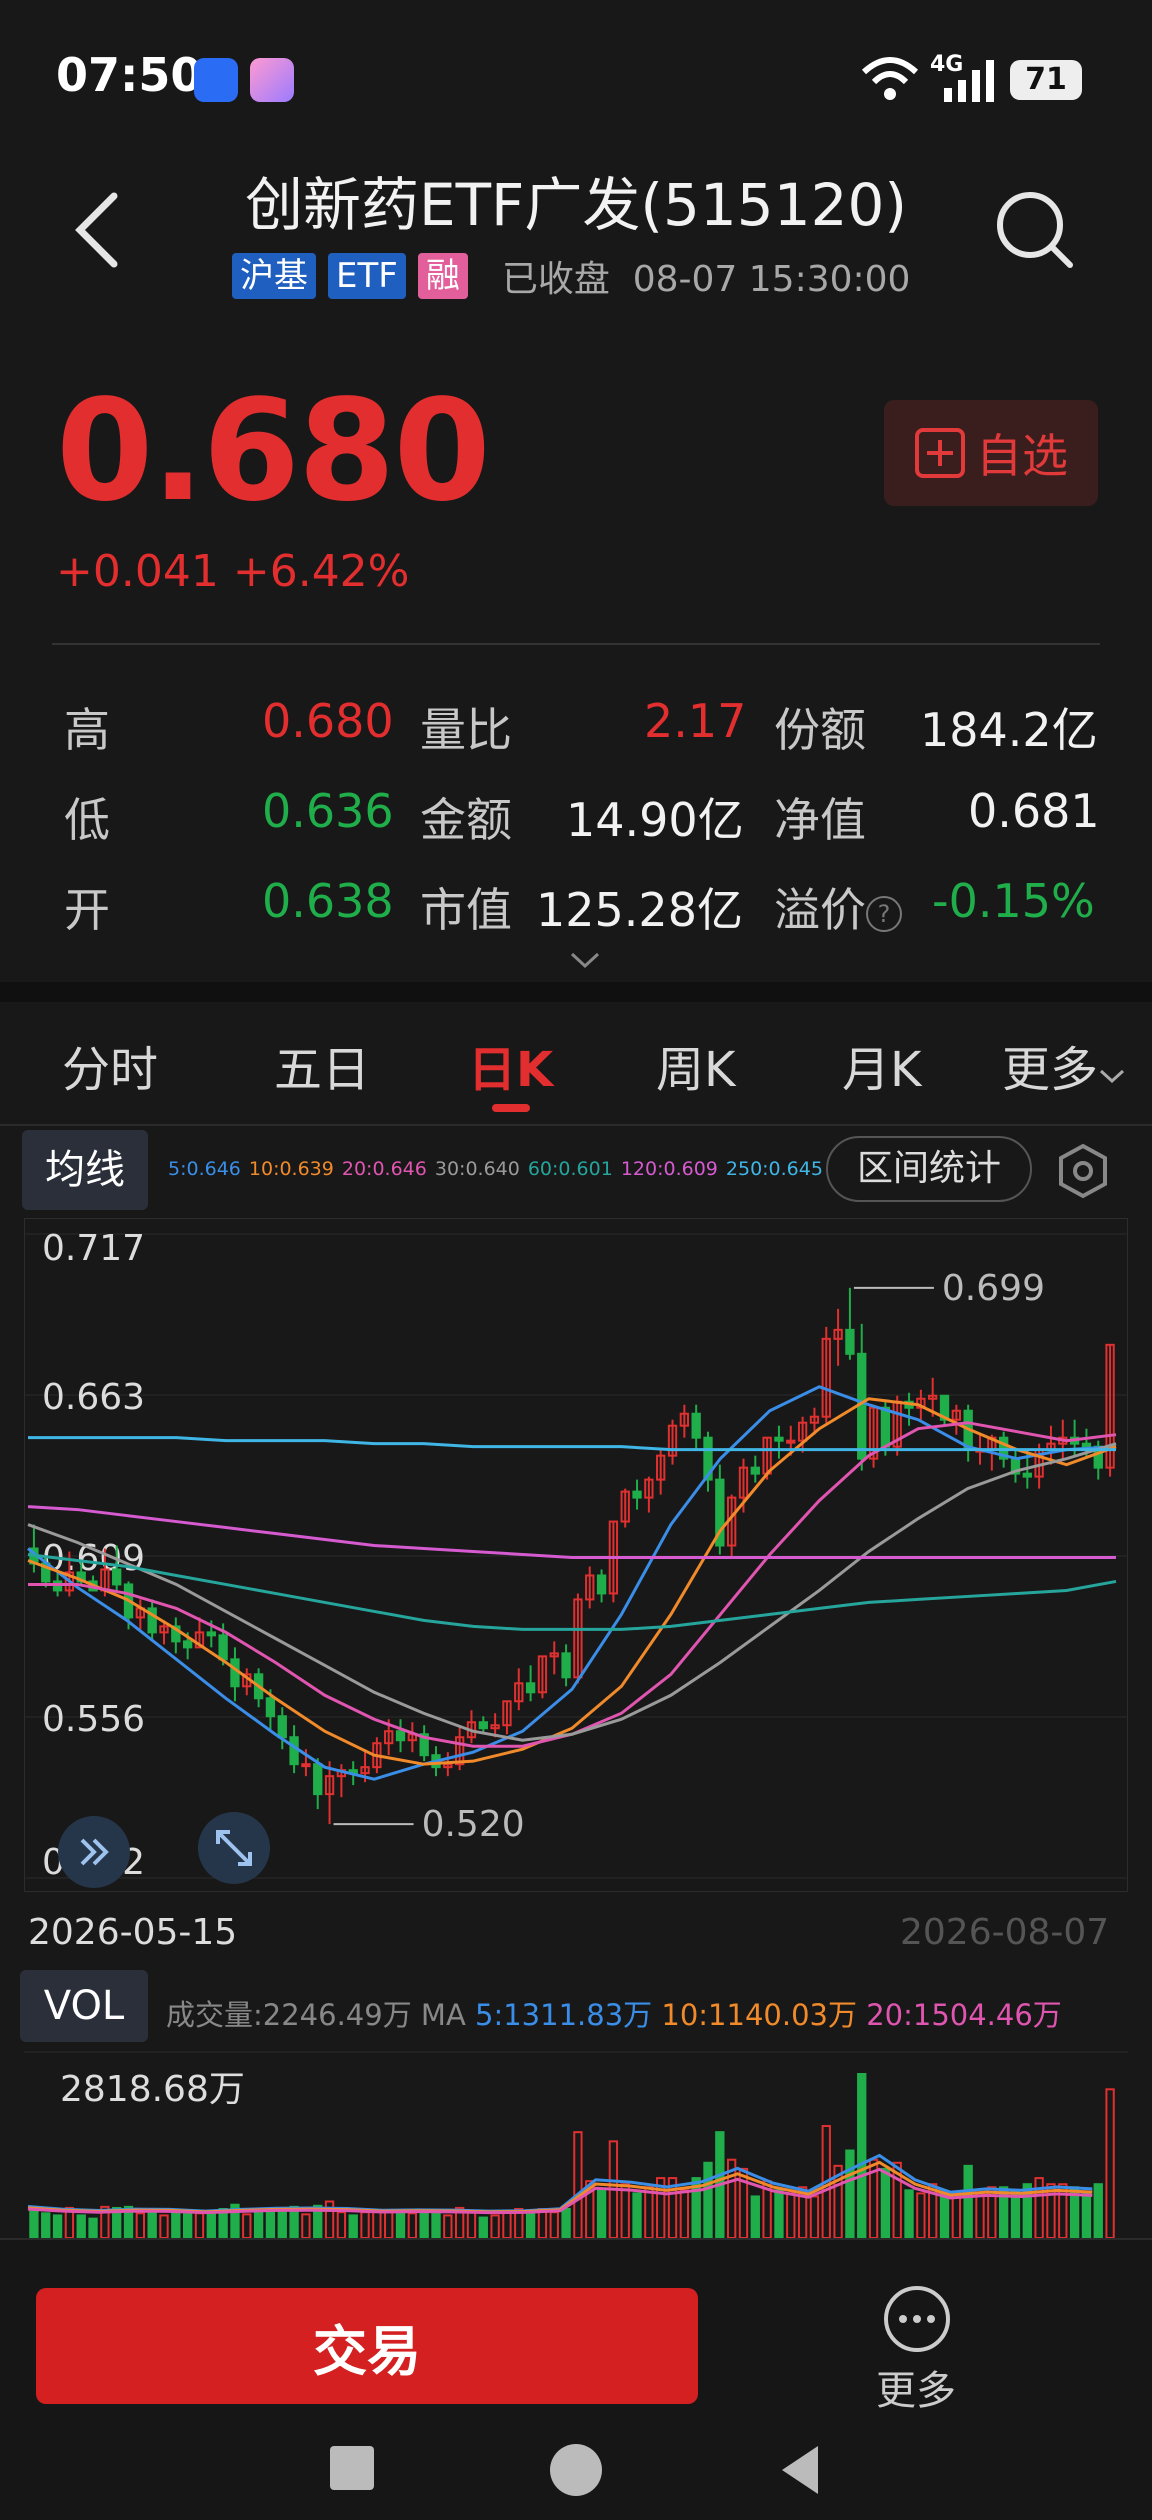 This screenshot has width=1152, height=2520. What do you see at coordinates (133, 1932) in the screenshot?
I see `chart-start-date: 2026-05-15` at bounding box center [133, 1932].